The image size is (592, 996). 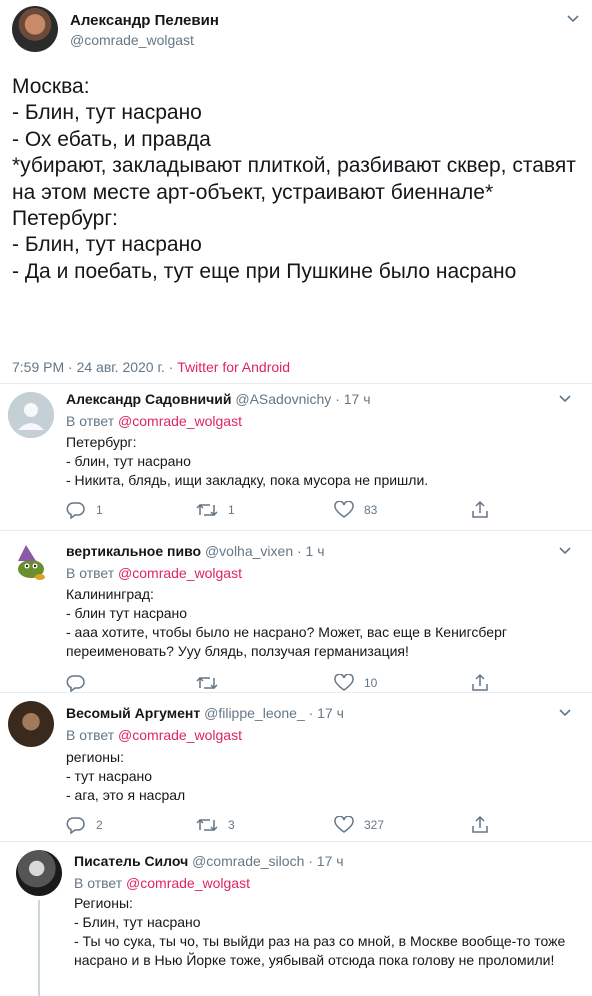 What do you see at coordinates (374, 825) in the screenshot?
I see `like-count: 327` at bounding box center [374, 825].